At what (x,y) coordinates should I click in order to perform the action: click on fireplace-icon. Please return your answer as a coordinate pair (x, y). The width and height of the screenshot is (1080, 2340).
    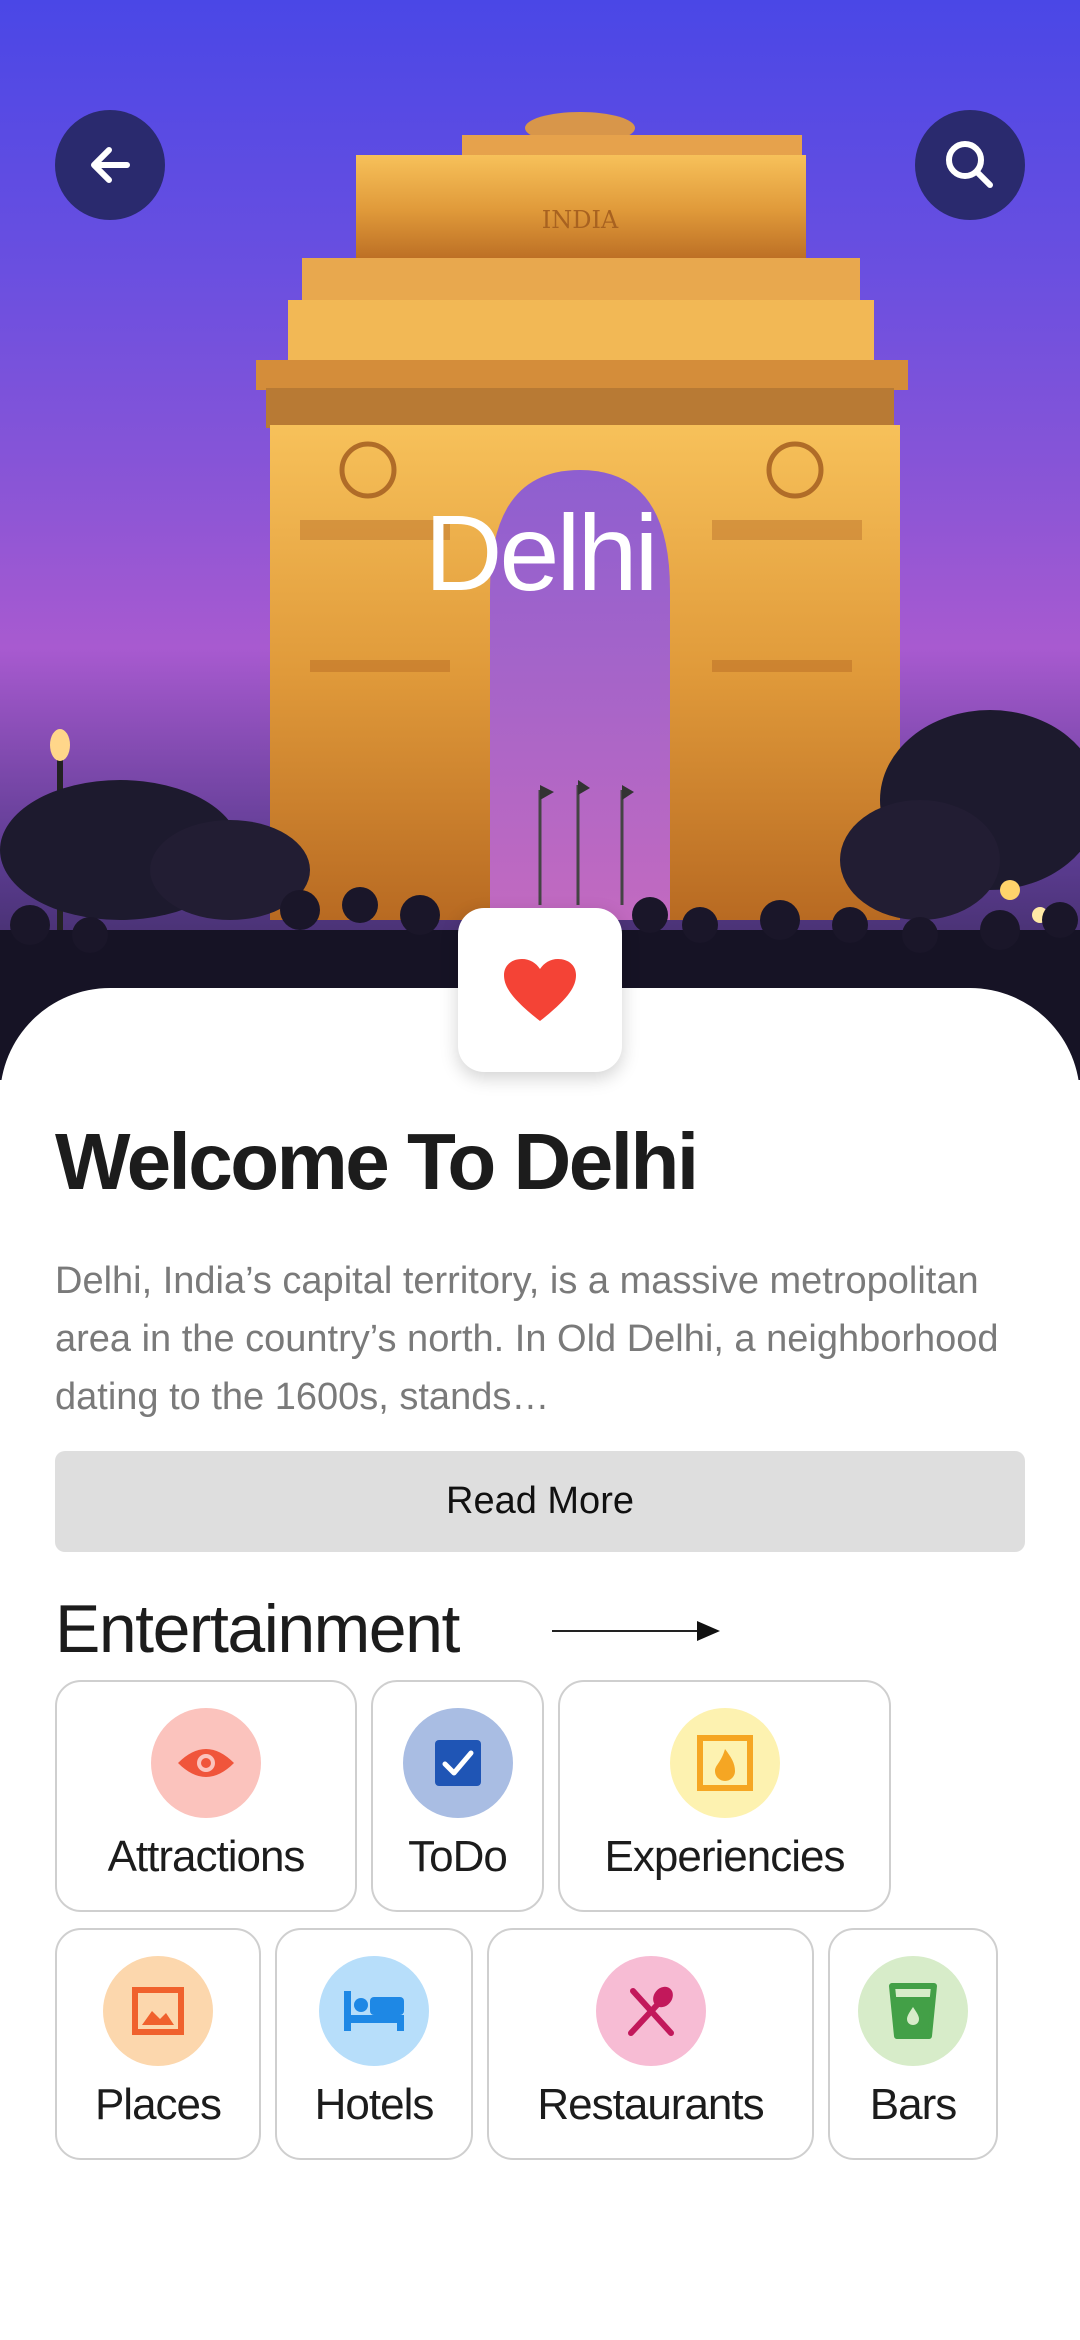
    Looking at the image, I should click on (724, 1763).